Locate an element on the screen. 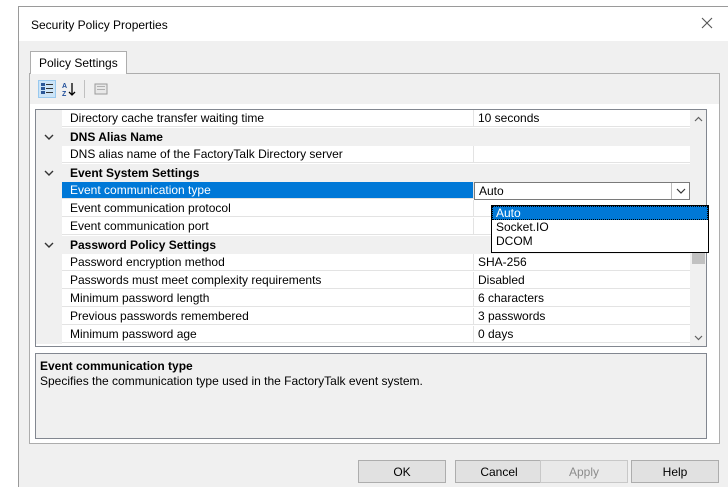 Image resolution: width=728 pixels, height=487 pixels. tab-policy-settings: Policy Settings is located at coordinates (78, 62).